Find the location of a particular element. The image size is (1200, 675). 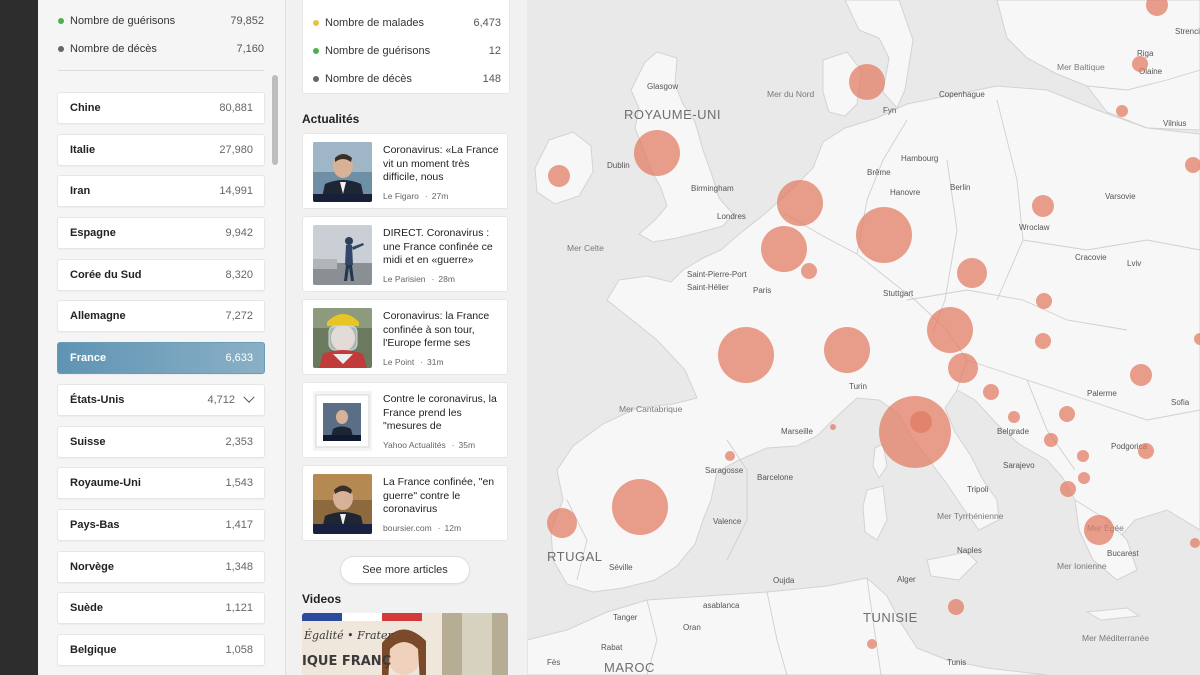

country-item-italie: Italie 27,980 is located at coordinates (161, 149).